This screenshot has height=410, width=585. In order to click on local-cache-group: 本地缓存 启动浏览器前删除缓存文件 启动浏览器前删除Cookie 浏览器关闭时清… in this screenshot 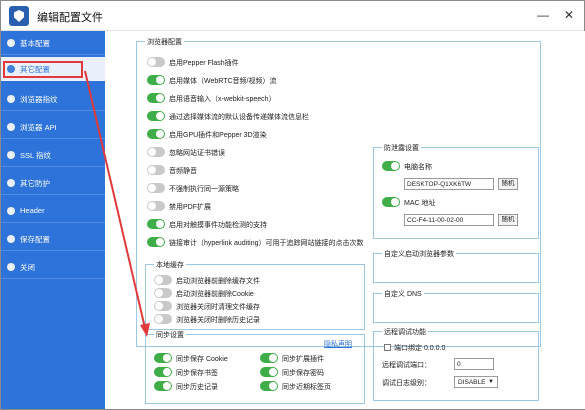, I will do `click(255, 295)`.